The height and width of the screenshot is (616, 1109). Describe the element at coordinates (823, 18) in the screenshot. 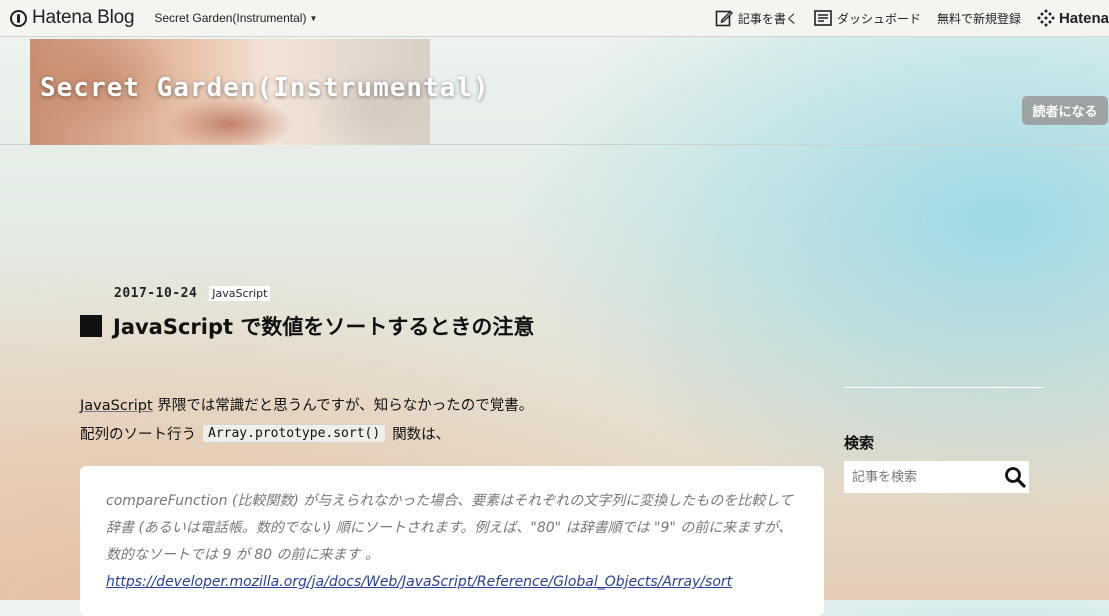

I see `dashboard-icon` at that location.